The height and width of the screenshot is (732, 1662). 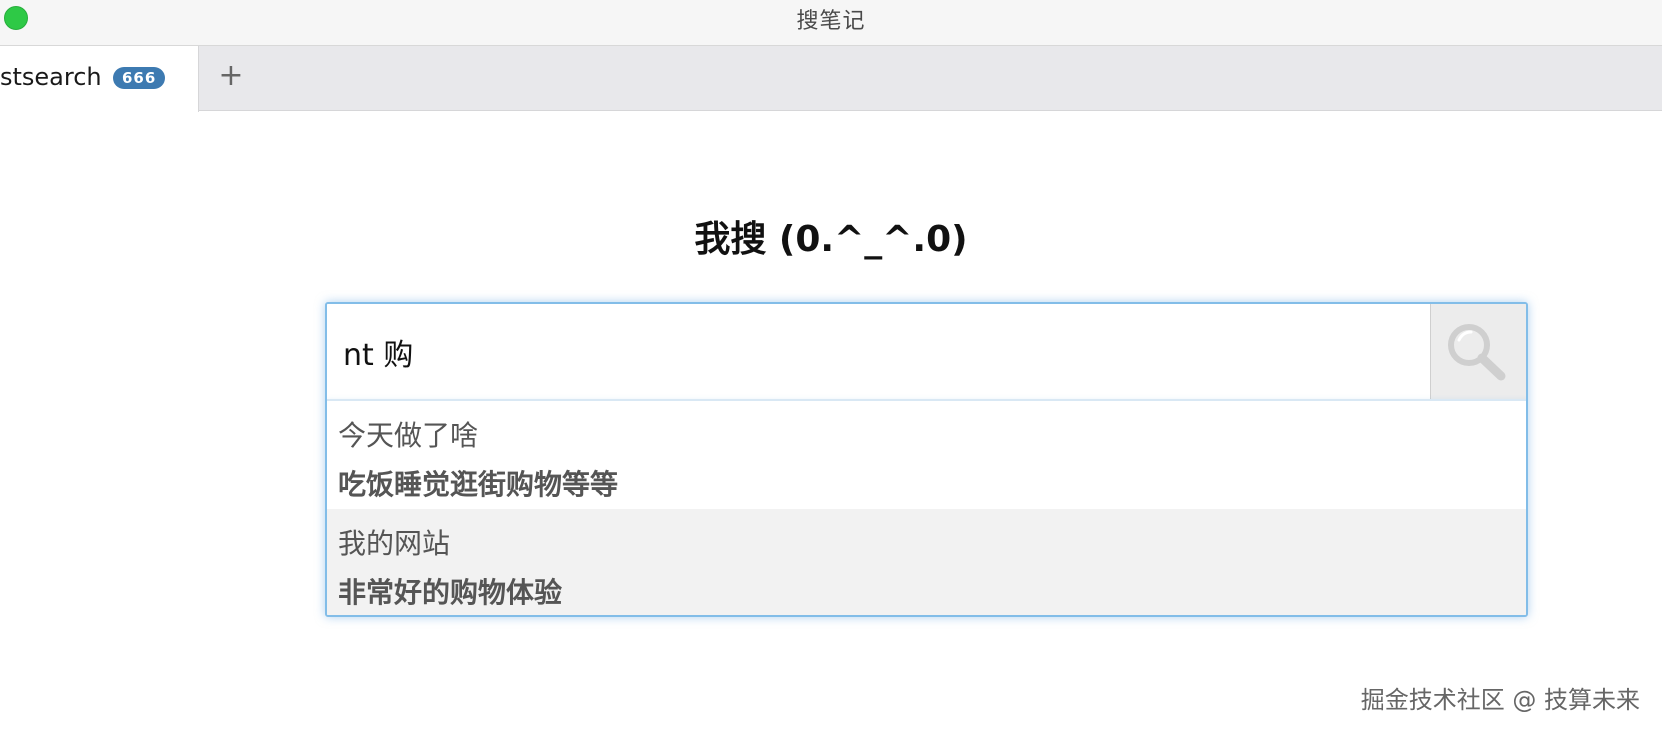 I want to click on suggestion-title: 我的网站, so click(x=394, y=543).